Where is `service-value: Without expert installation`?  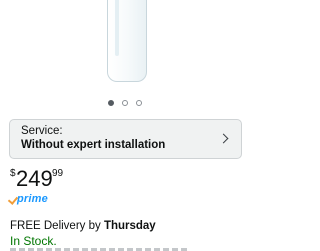
service-value: Without expert installation is located at coordinates (93, 145).